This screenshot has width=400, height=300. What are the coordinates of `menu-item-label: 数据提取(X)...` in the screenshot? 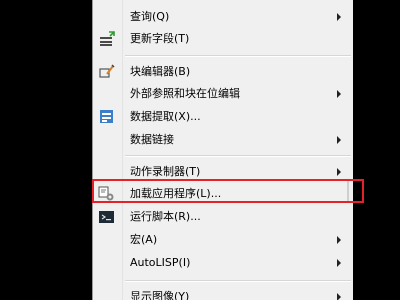 It's located at (165, 116).